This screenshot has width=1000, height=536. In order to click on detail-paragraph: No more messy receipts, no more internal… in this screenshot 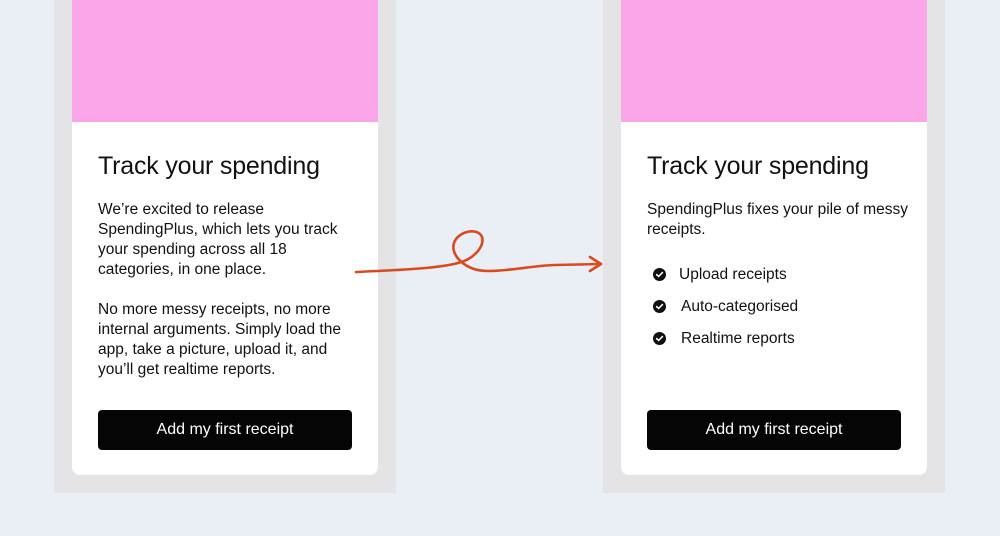, I will do `click(219, 339)`.